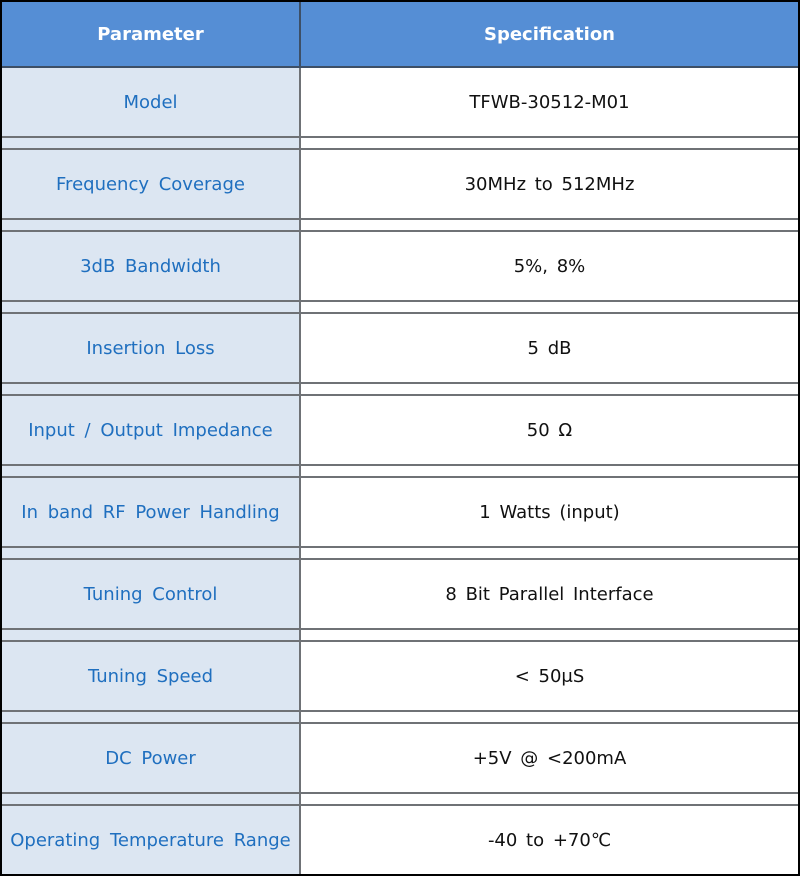 Image resolution: width=800 pixels, height=876 pixels. What do you see at coordinates (151, 758) in the screenshot?
I see `parameter-cell: DC Power` at bounding box center [151, 758].